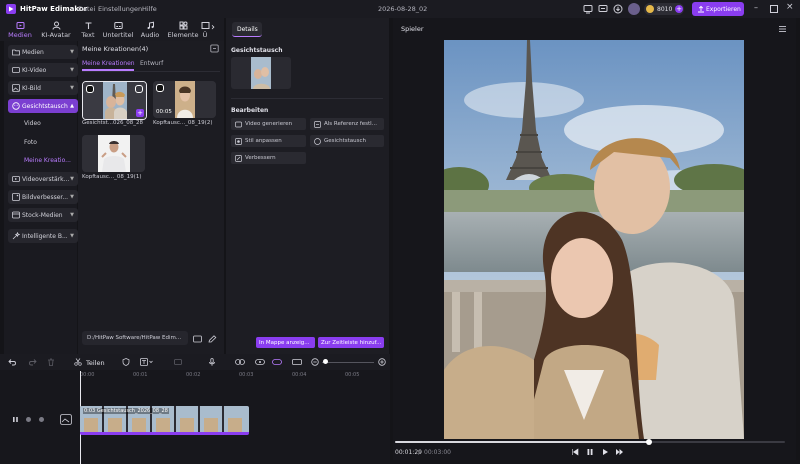  I want to click on progress-track, so click(590, 442).